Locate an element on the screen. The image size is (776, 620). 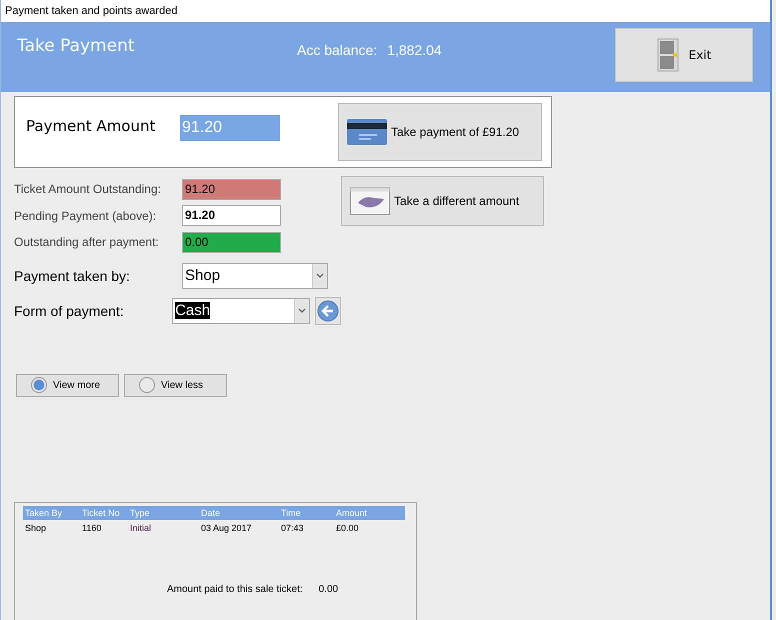
table-cell-text: 07:43 is located at coordinates (293, 527).